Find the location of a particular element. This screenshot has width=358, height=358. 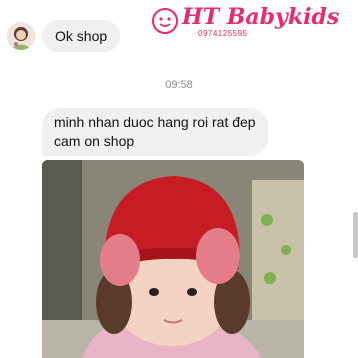

photo-watermark: HT Babykids 0974125595 is located at coordinates (252, 24).